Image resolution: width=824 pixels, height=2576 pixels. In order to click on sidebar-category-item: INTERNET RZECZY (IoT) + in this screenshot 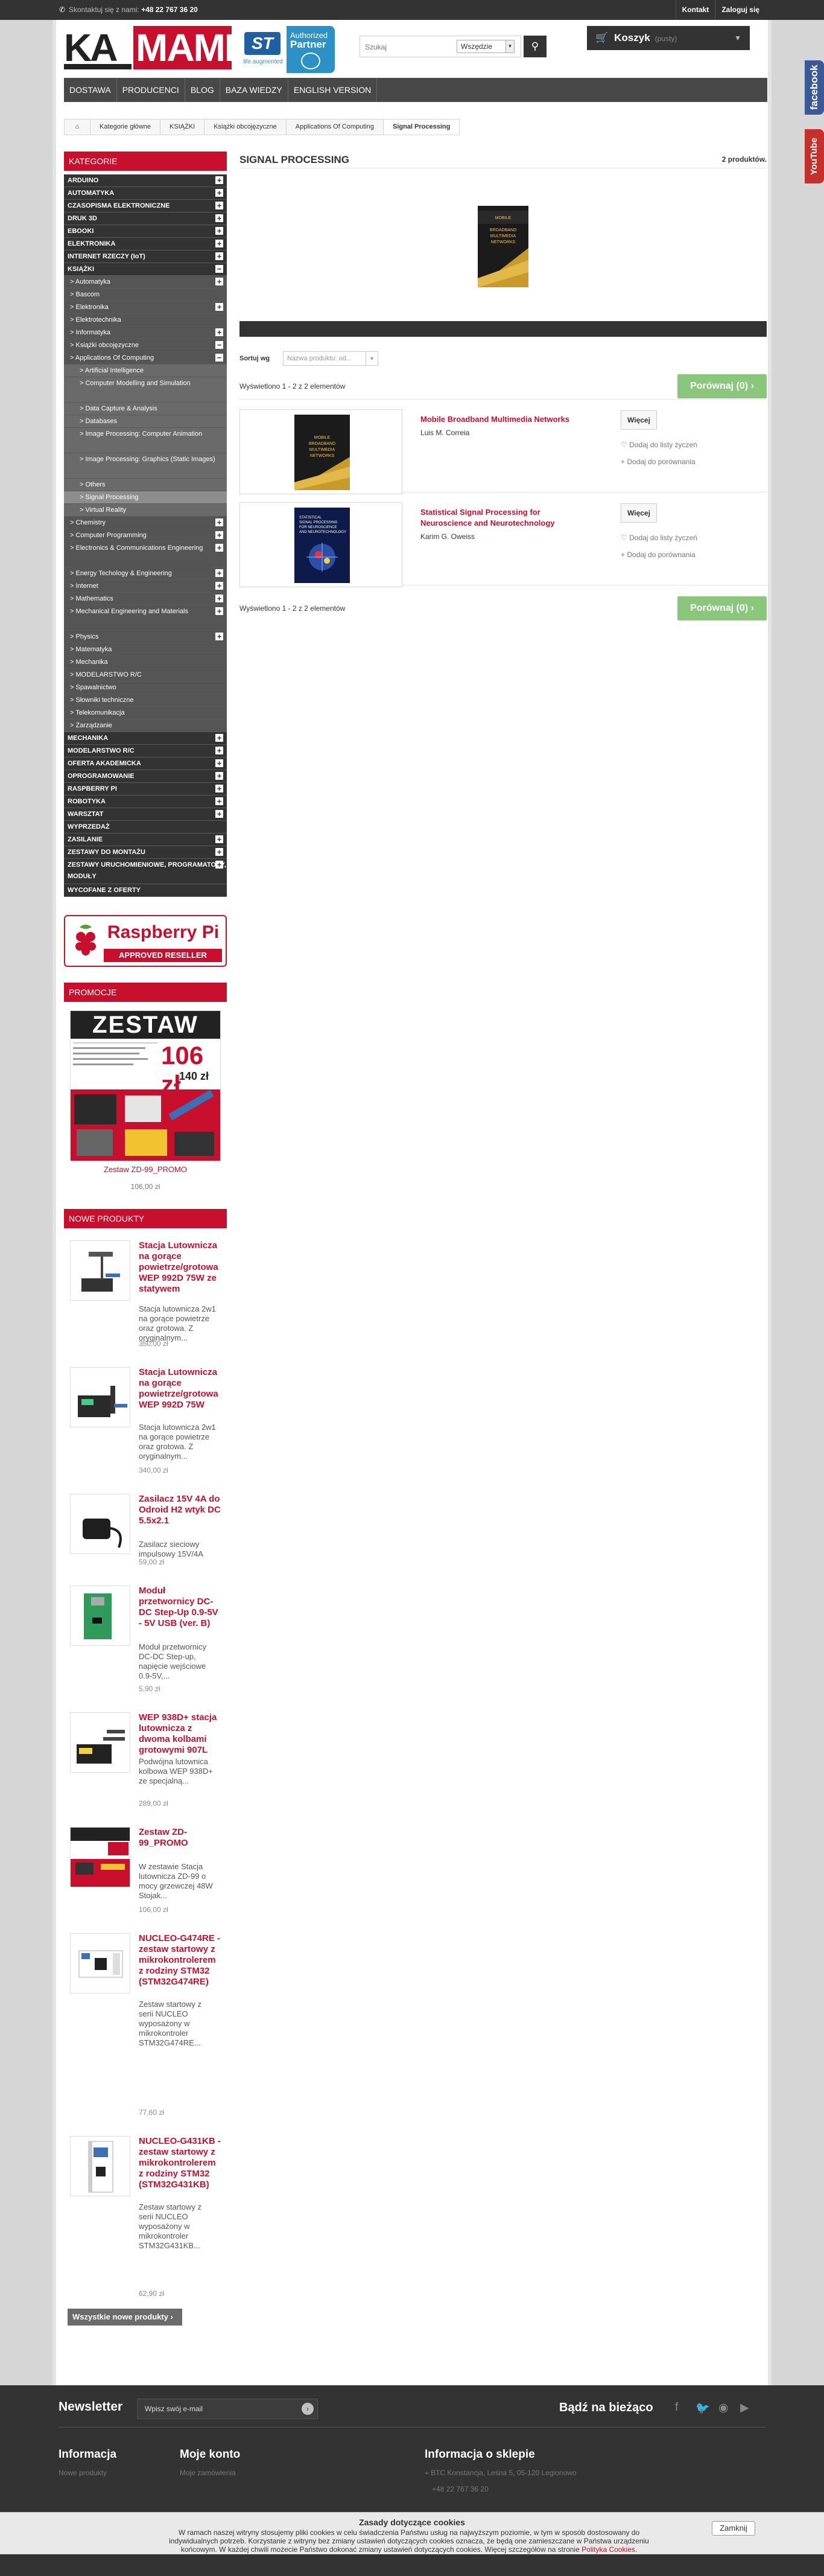, I will do `click(145, 256)`.